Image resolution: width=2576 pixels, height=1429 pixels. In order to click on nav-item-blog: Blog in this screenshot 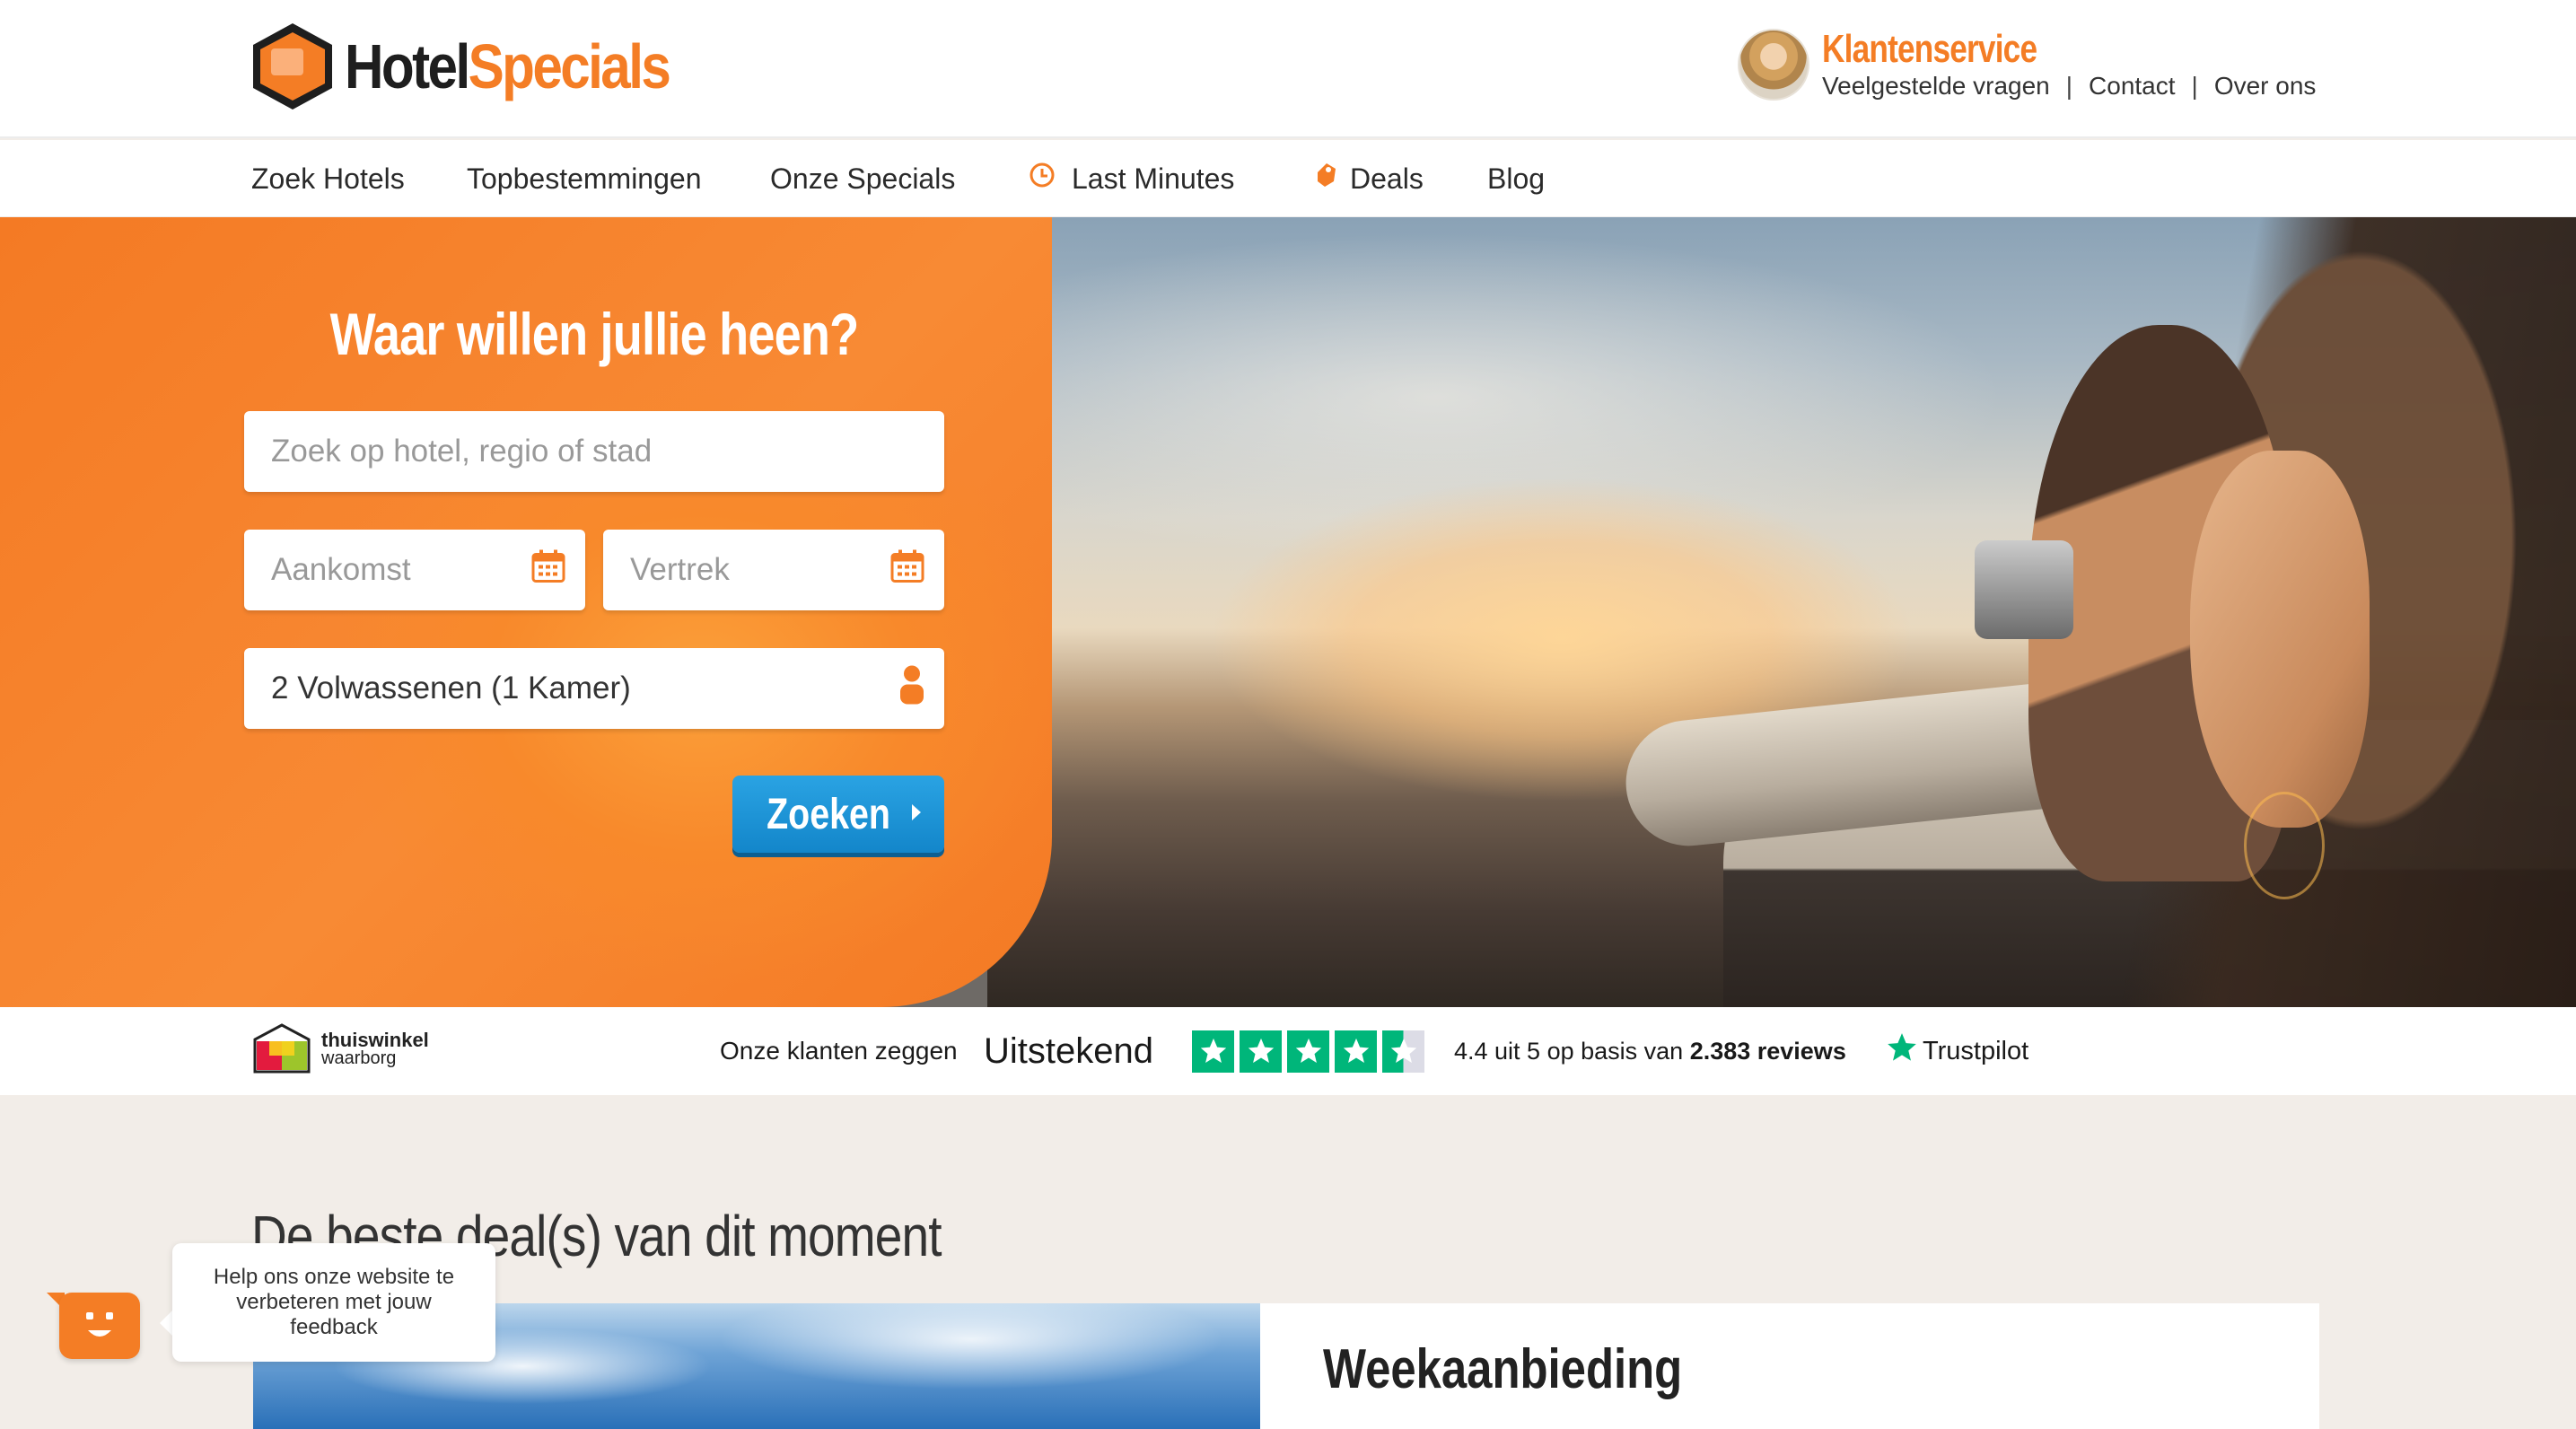, I will do `click(1516, 178)`.